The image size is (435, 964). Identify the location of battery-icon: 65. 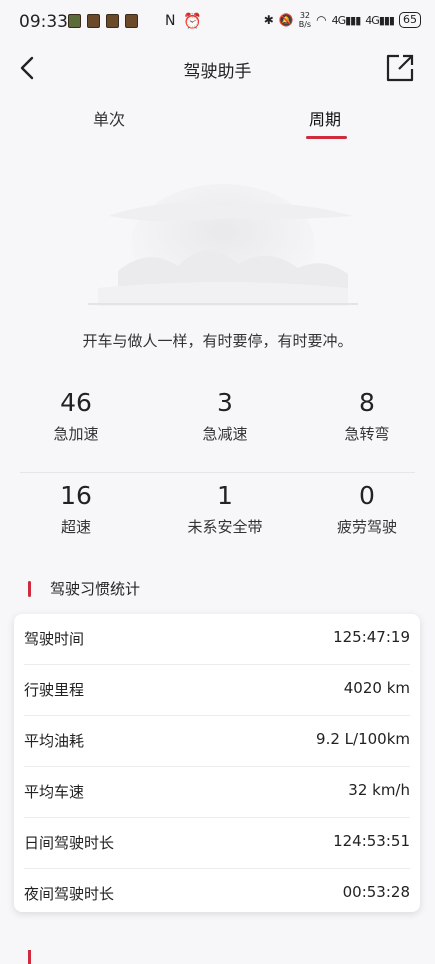
(410, 20).